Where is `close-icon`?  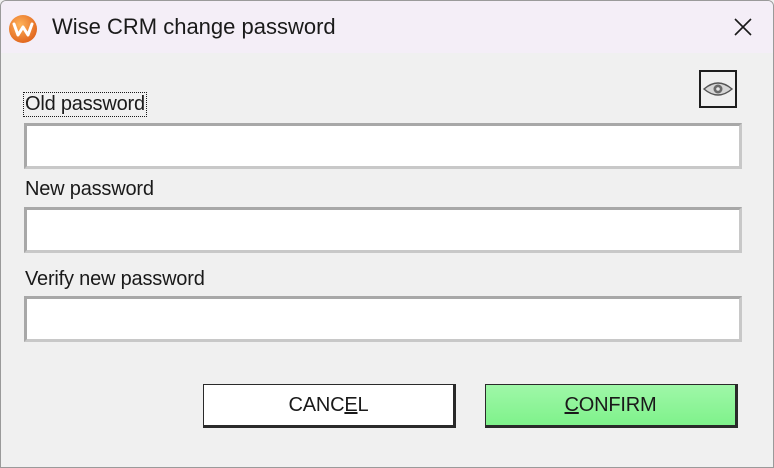 close-icon is located at coordinates (743, 27).